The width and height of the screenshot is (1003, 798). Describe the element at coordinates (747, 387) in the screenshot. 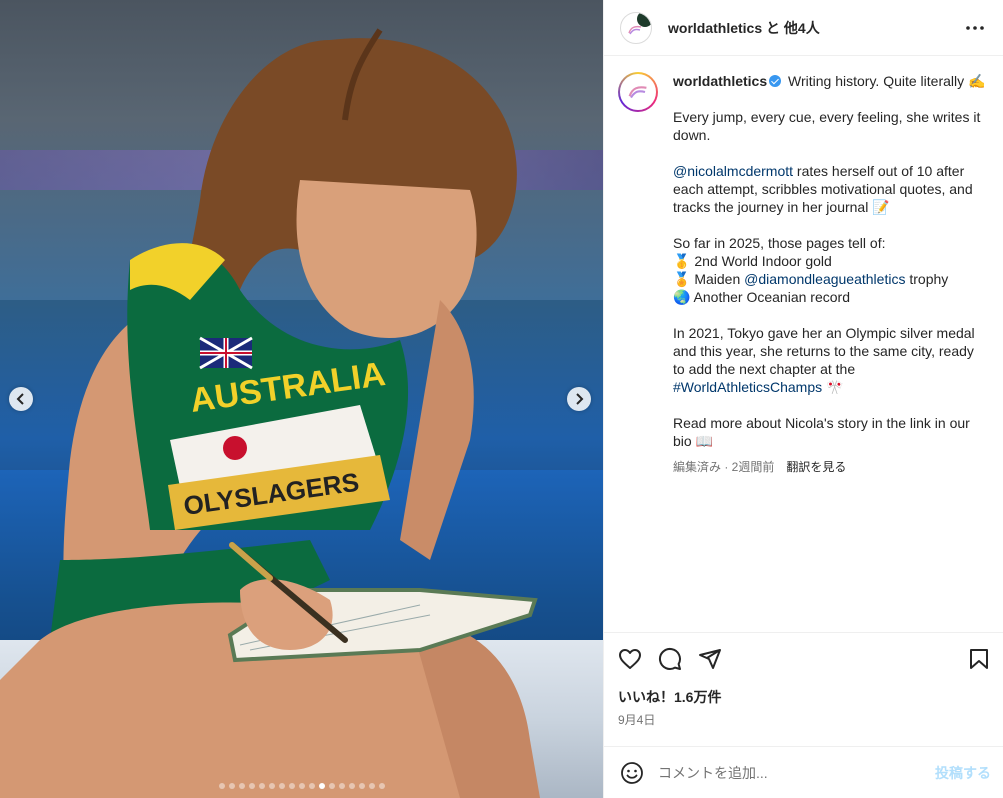

I see `hashtag-link: #WorldAthleticsChamps` at that location.